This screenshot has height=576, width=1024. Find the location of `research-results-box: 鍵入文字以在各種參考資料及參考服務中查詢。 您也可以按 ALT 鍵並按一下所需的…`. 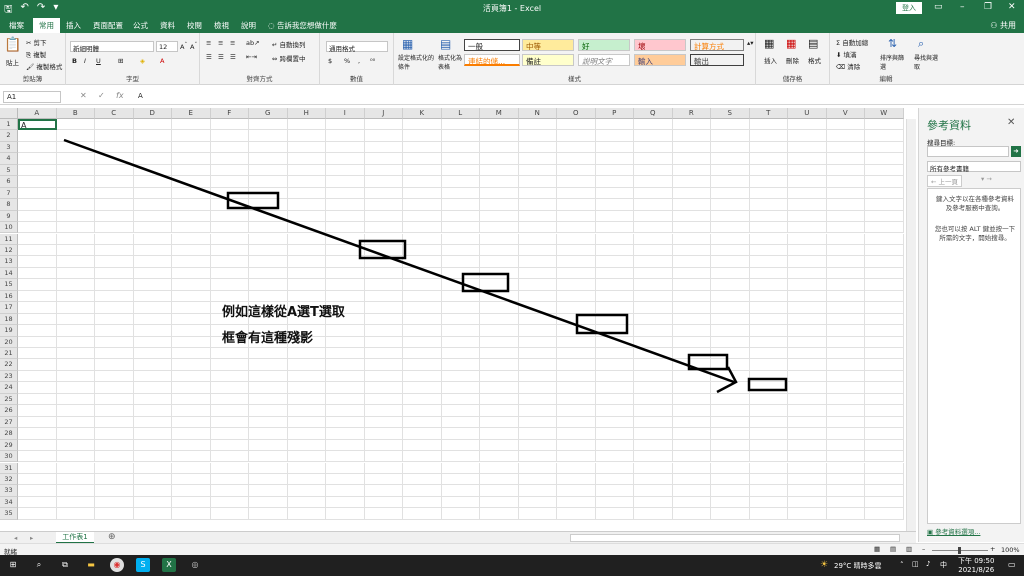

research-results-box: 鍵入文字以在各種參考資料及參考服務中查詢。 您也可以按 ALT 鍵並按一下所需的… is located at coordinates (974, 356).